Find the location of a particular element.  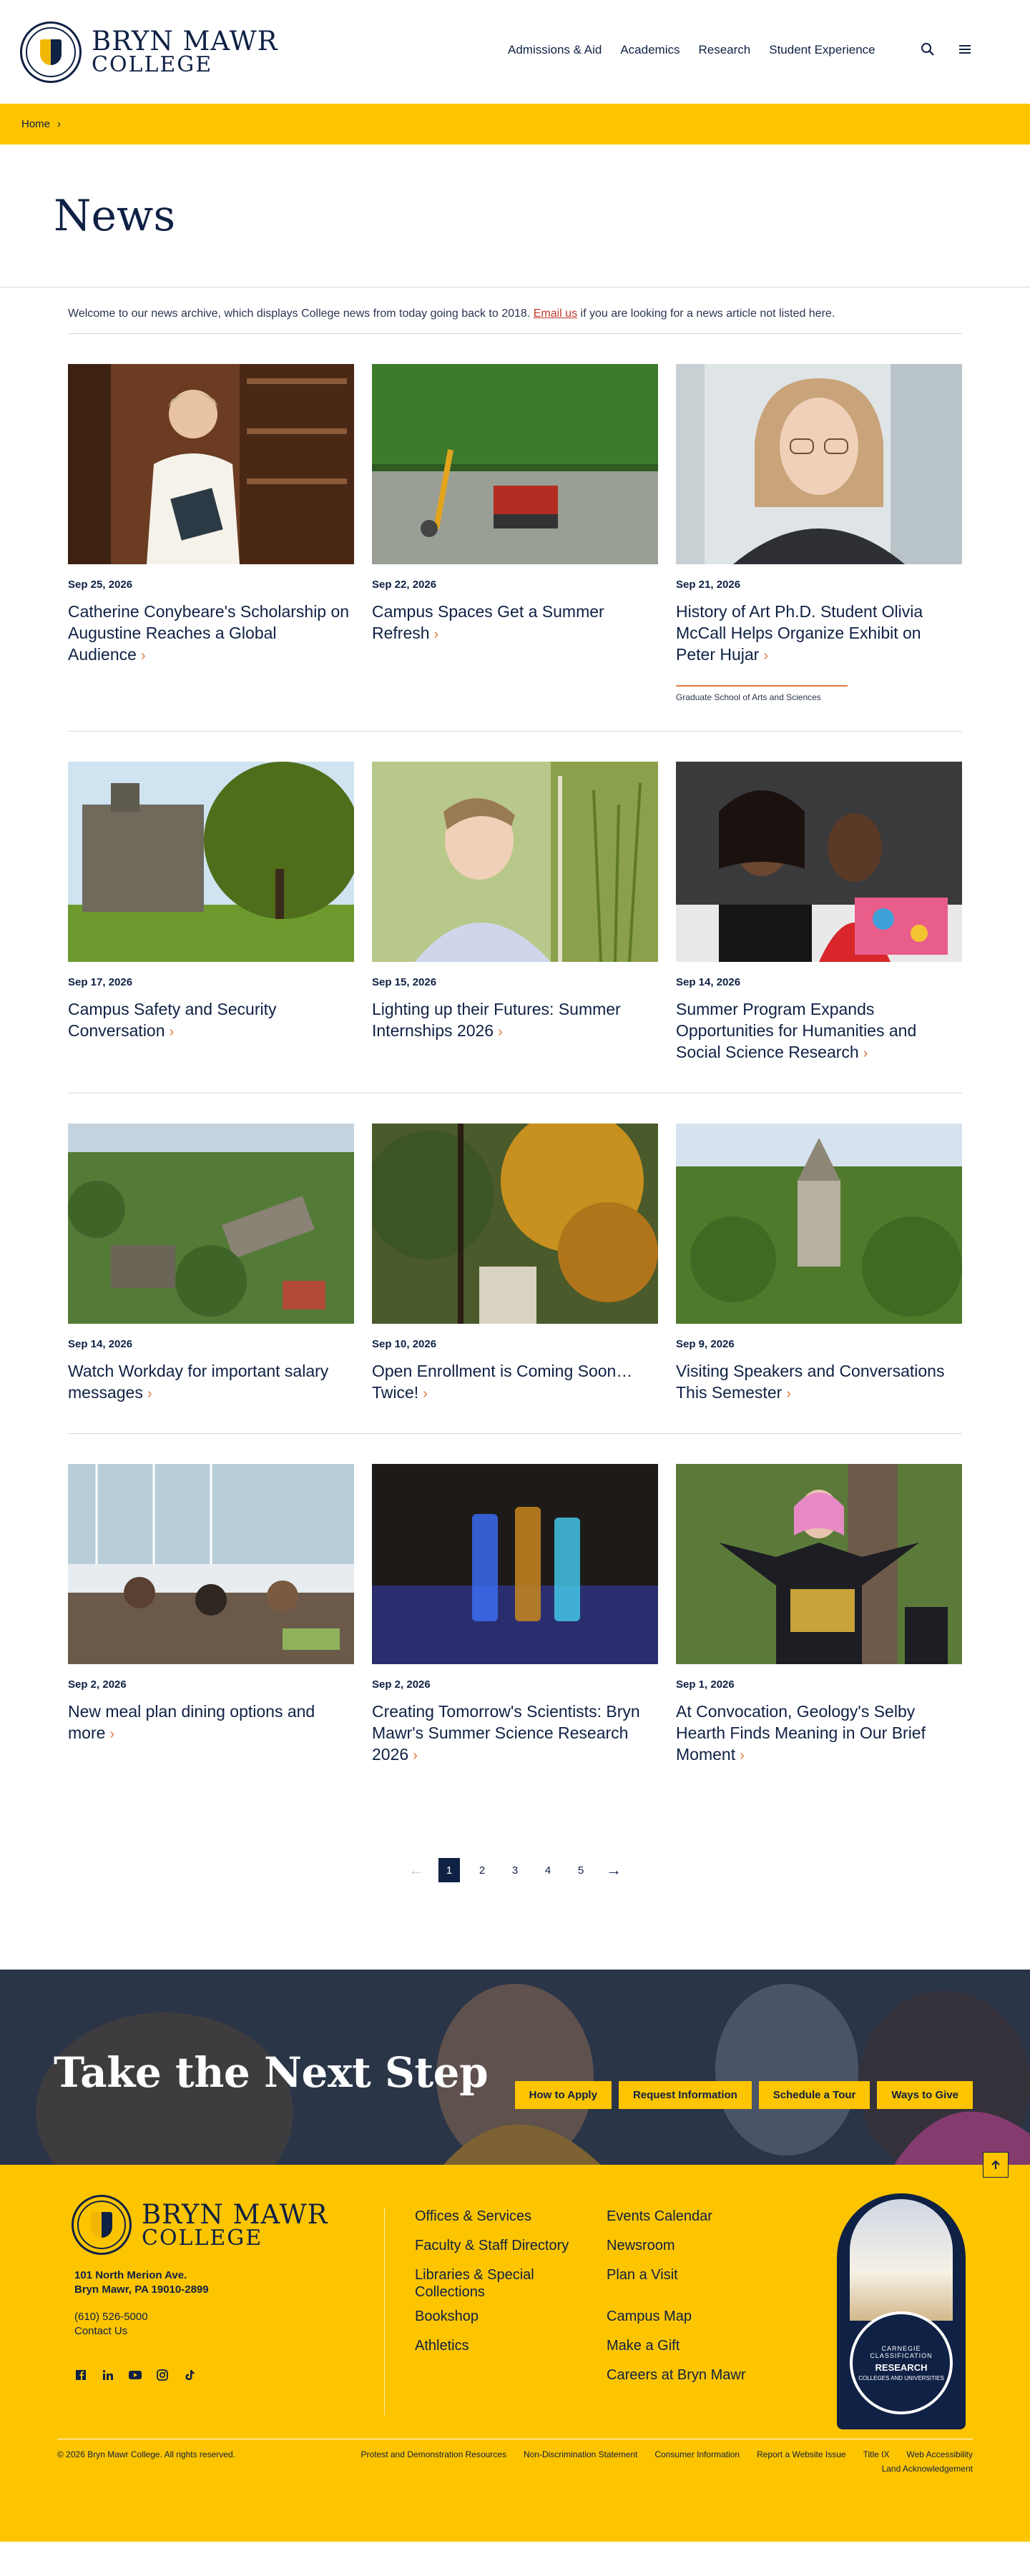

news-image-aerial-campus is located at coordinates (211, 1224).